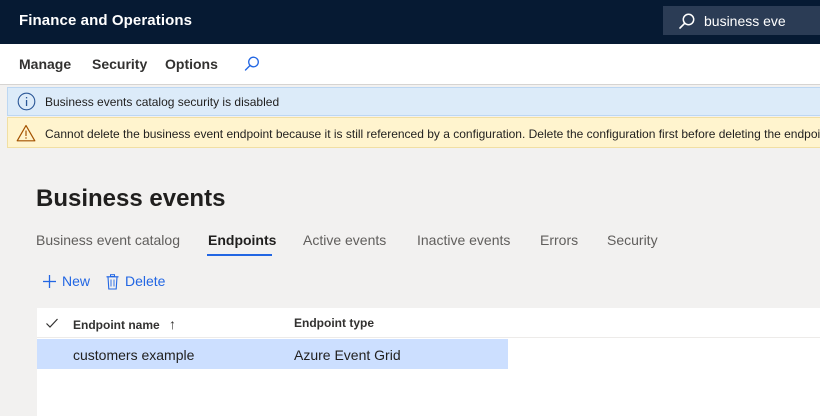 This screenshot has height=416, width=820. I want to click on tab-business-event-catalog: Business event catalog, so click(108, 240).